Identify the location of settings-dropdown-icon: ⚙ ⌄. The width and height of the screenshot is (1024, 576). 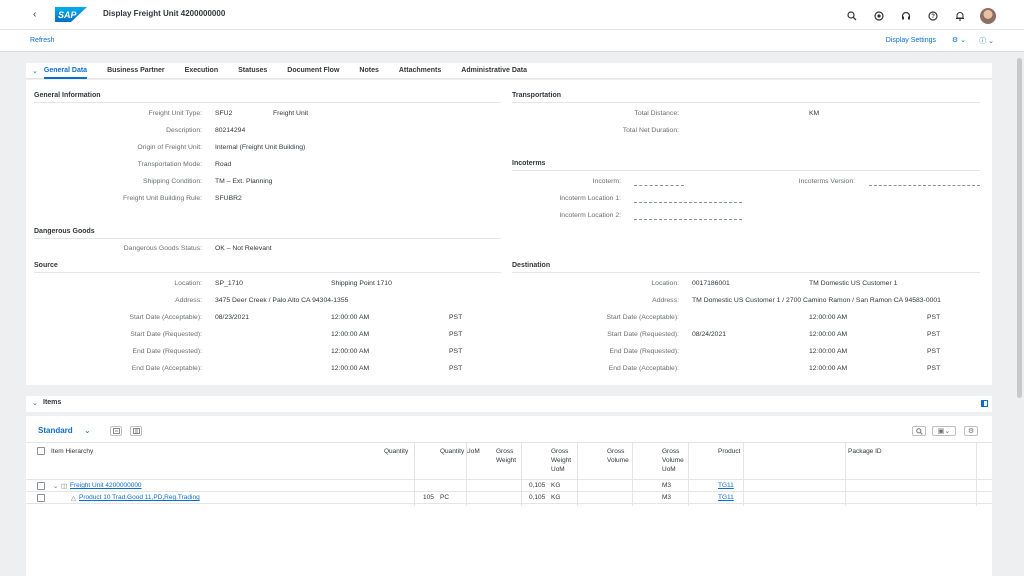
(959, 40).